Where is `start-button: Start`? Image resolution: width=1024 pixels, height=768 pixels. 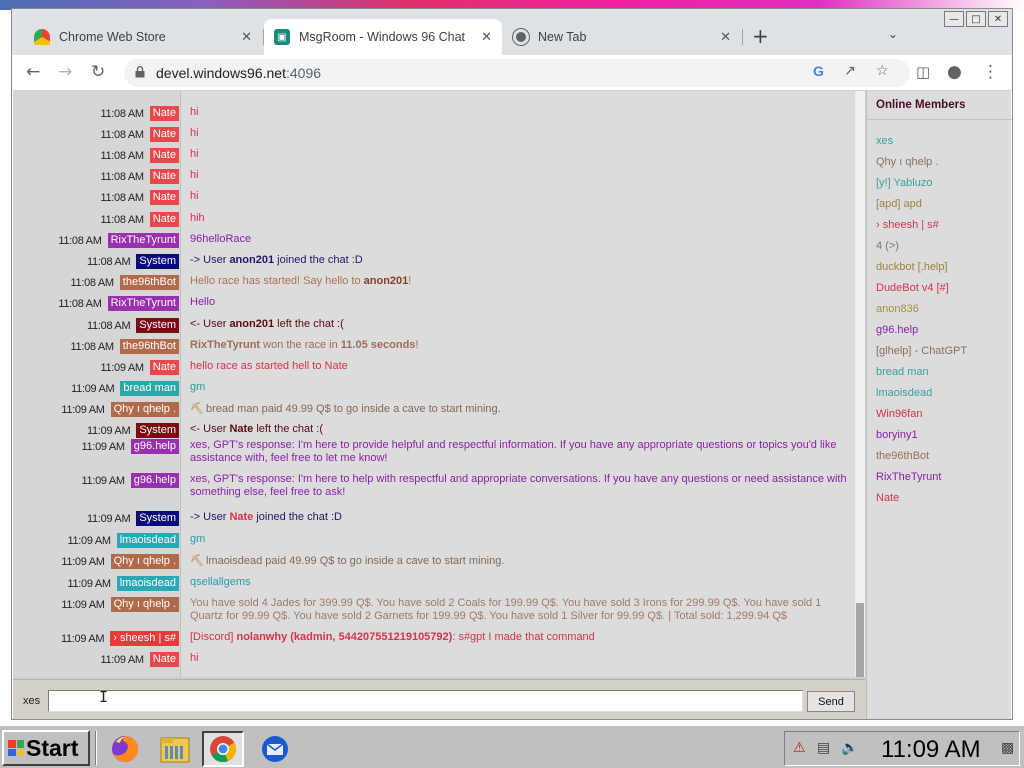
start-button: Start is located at coordinates (46, 748).